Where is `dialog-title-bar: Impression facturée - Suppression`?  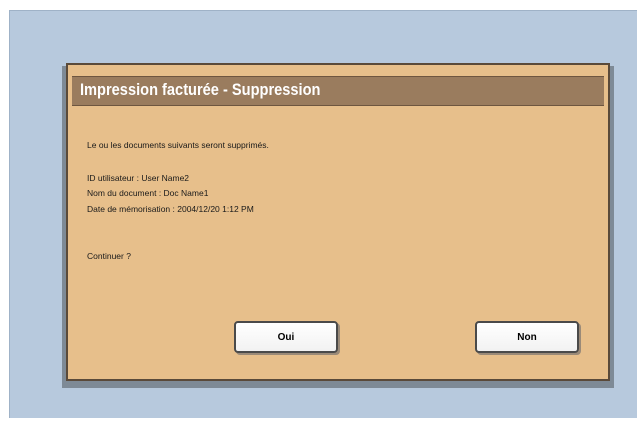
dialog-title-bar: Impression facturée - Suppression is located at coordinates (338, 91).